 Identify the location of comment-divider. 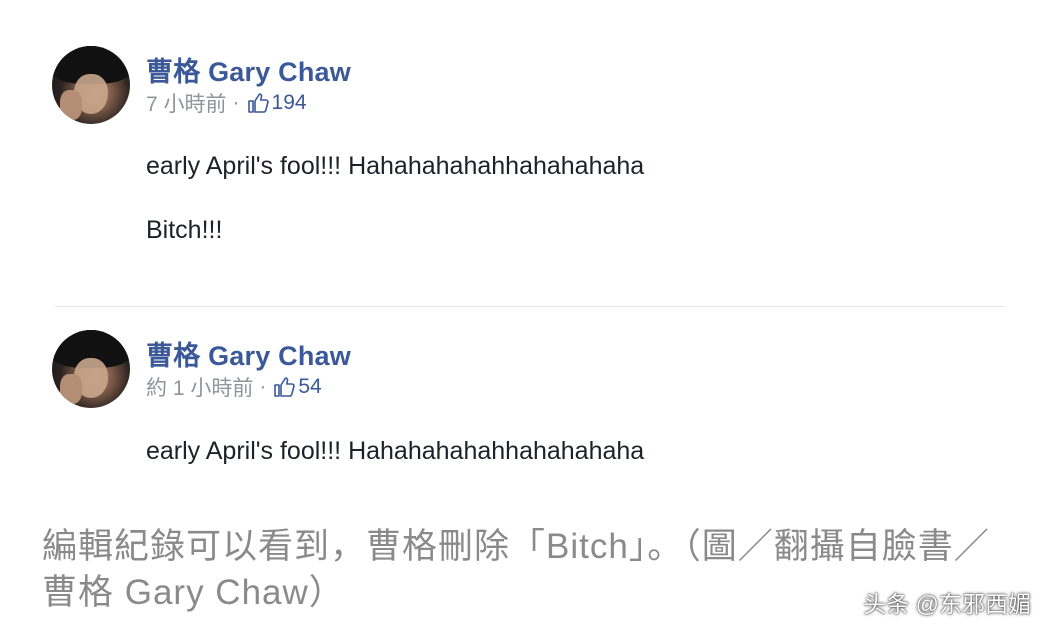
(530, 306).